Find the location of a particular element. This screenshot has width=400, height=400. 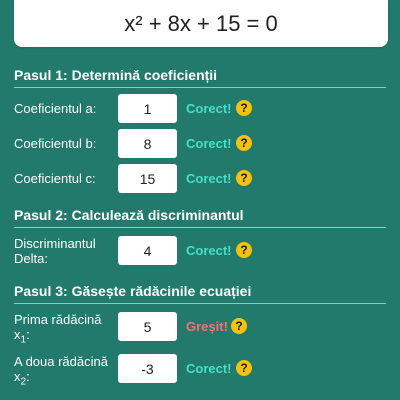

row-coefficient-b: Coeficientul b: Corect! ? is located at coordinates (200, 144).